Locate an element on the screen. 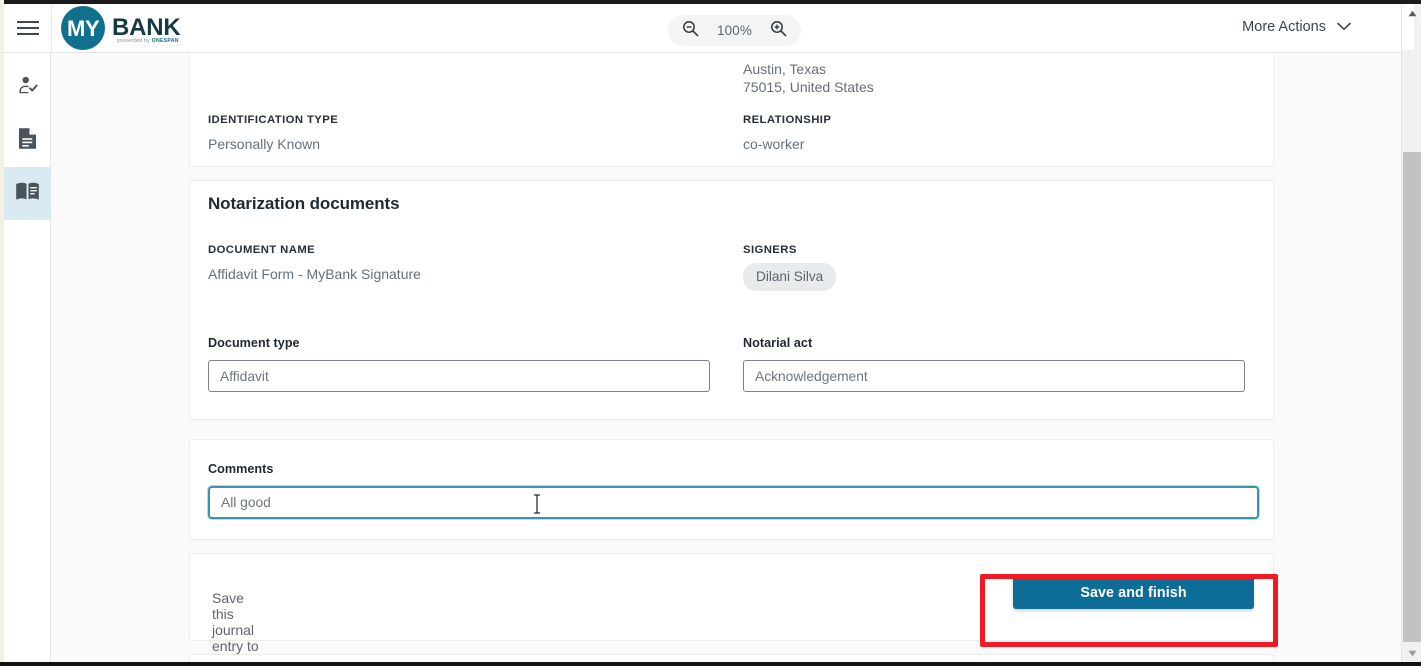  comments-input is located at coordinates (733, 502).